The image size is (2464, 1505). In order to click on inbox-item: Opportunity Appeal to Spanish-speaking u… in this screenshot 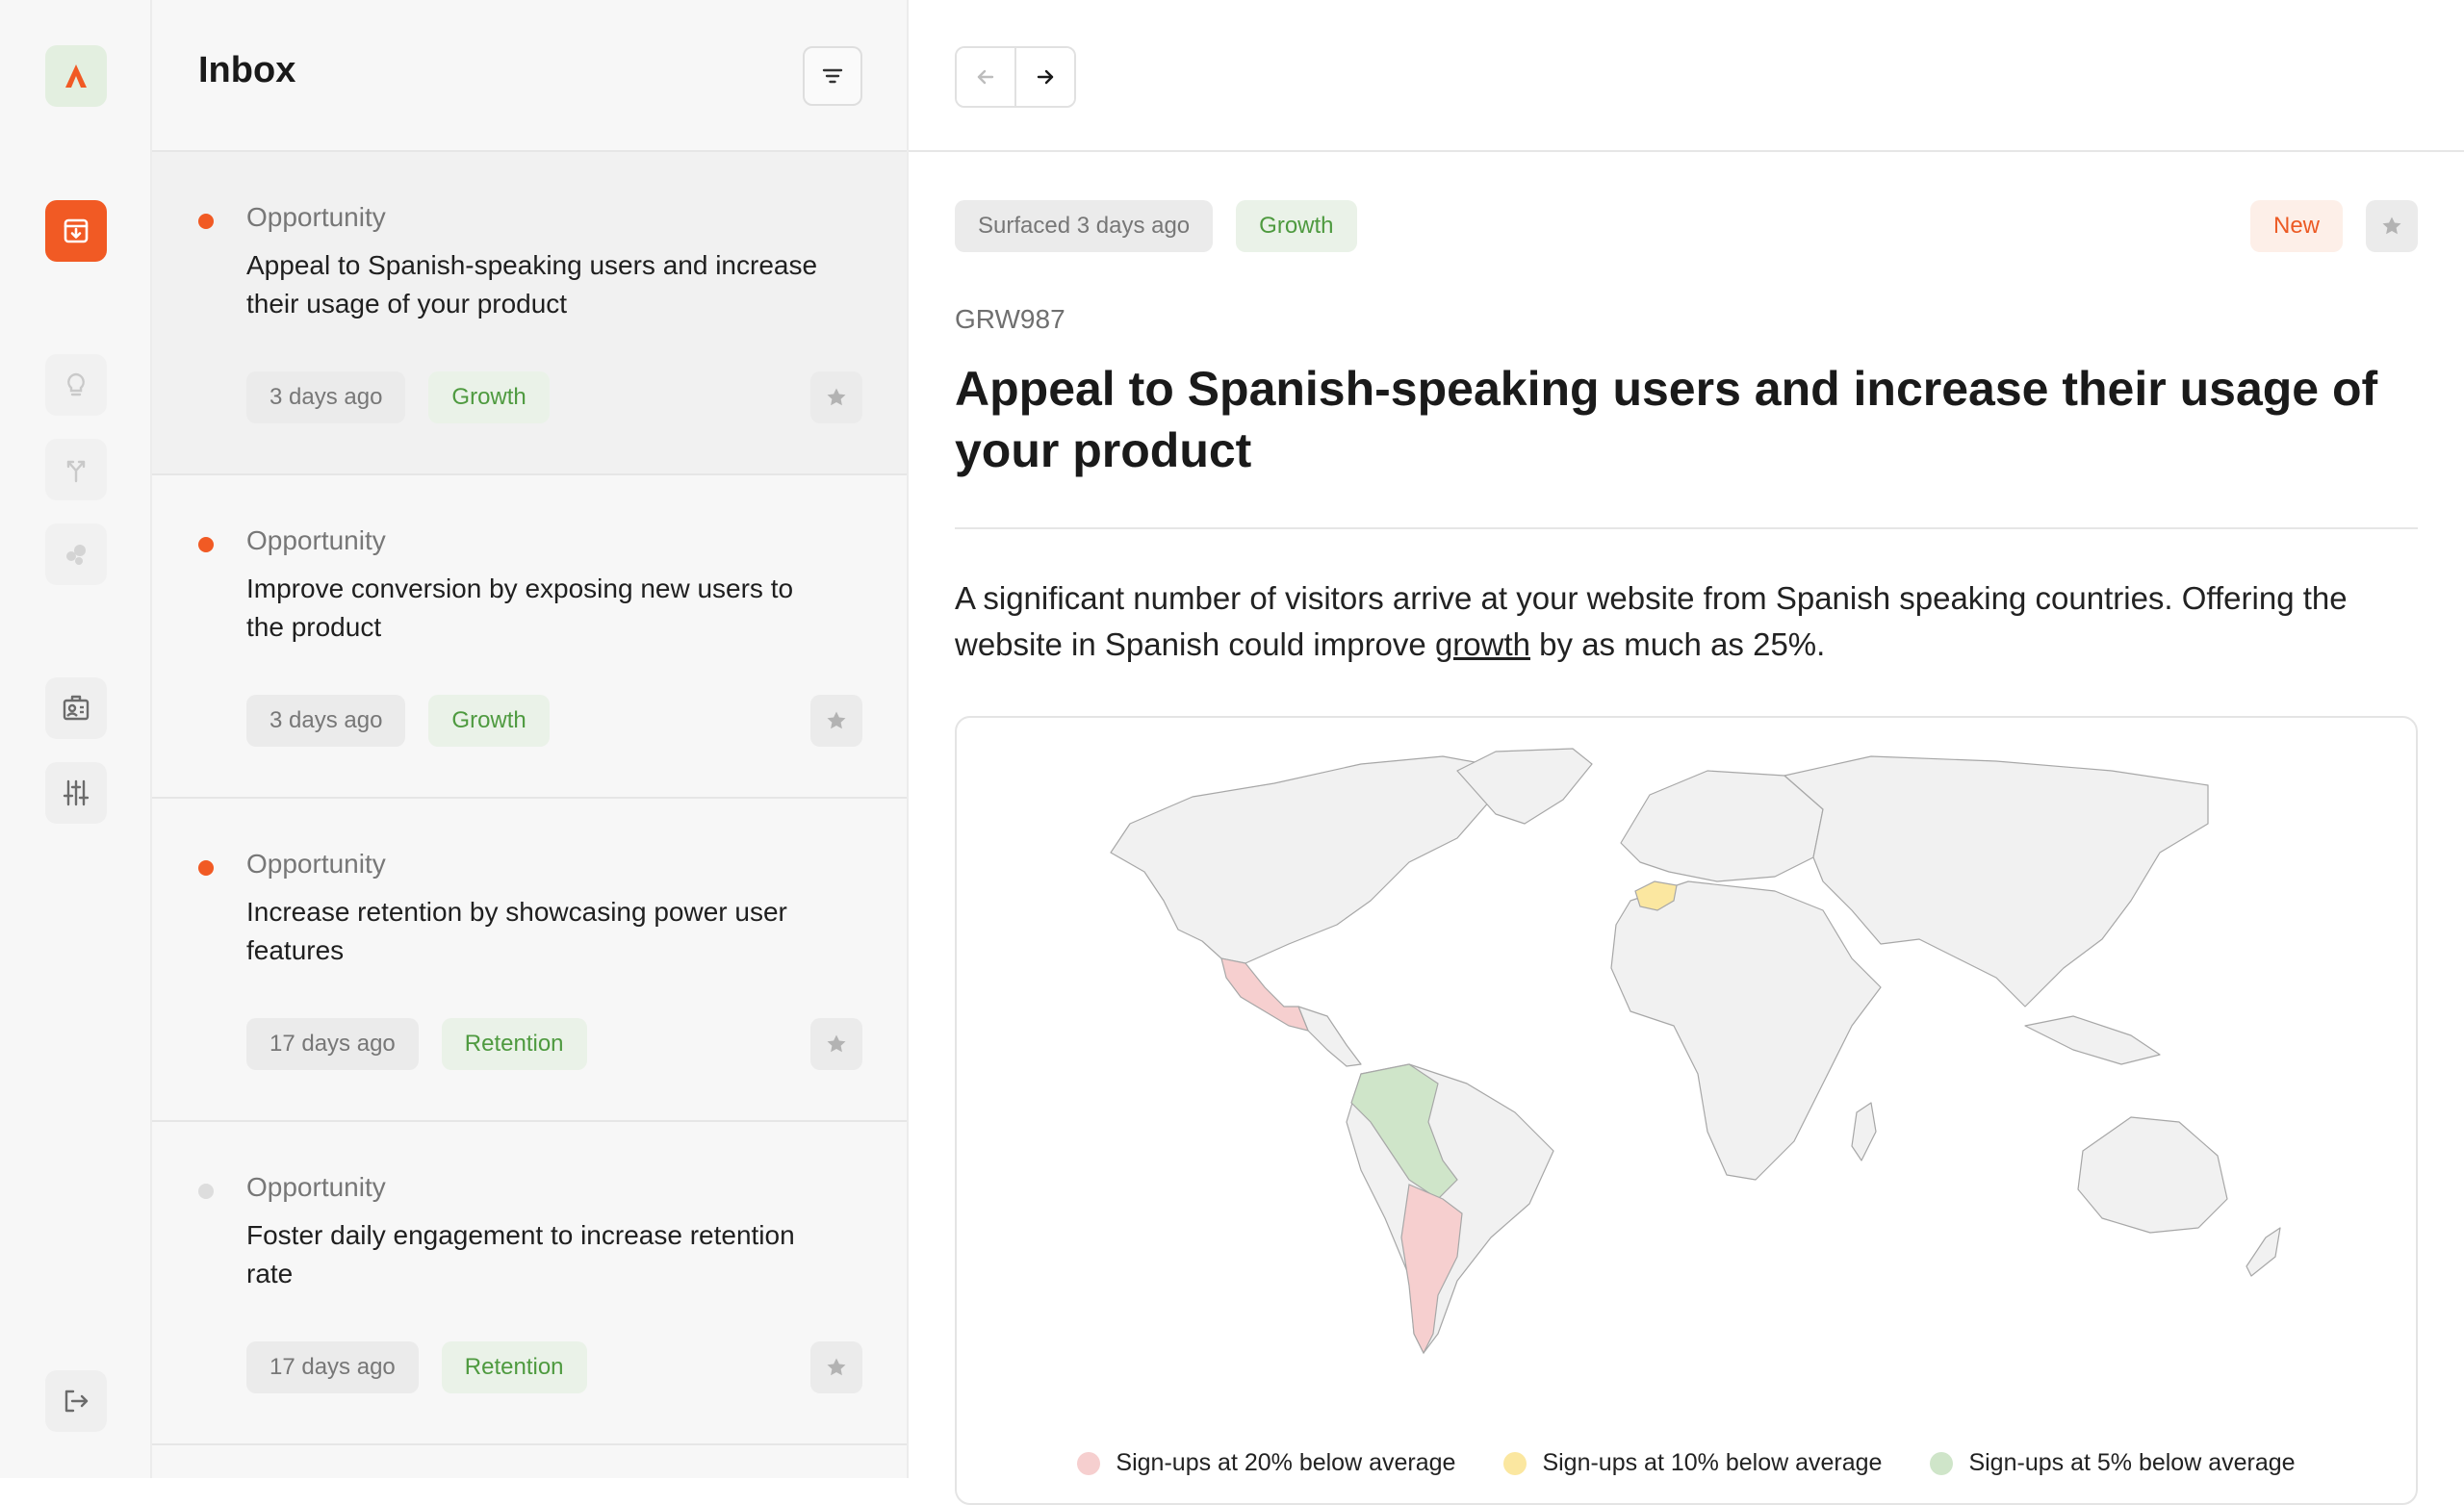, I will do `click(529, 313)`.